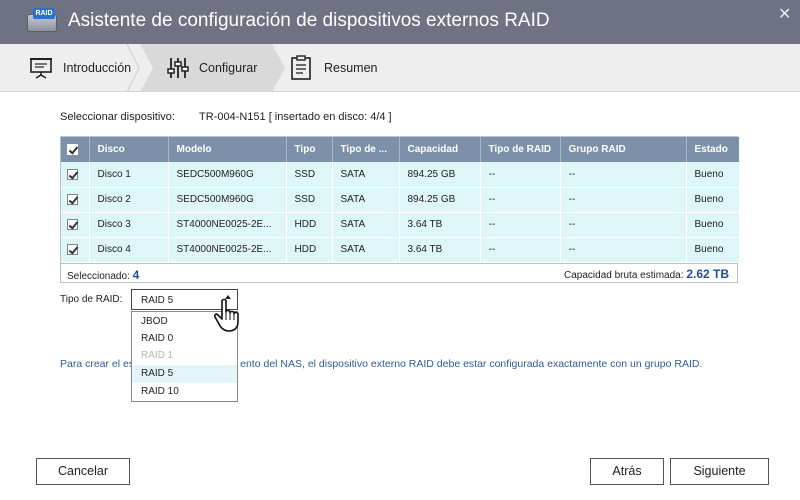 This screenshot has width=800, height=500. What do you see at coordinates (133, 68) in the screenshot?
I see `chevron-separator-icon` at bounding box center [133, 68].